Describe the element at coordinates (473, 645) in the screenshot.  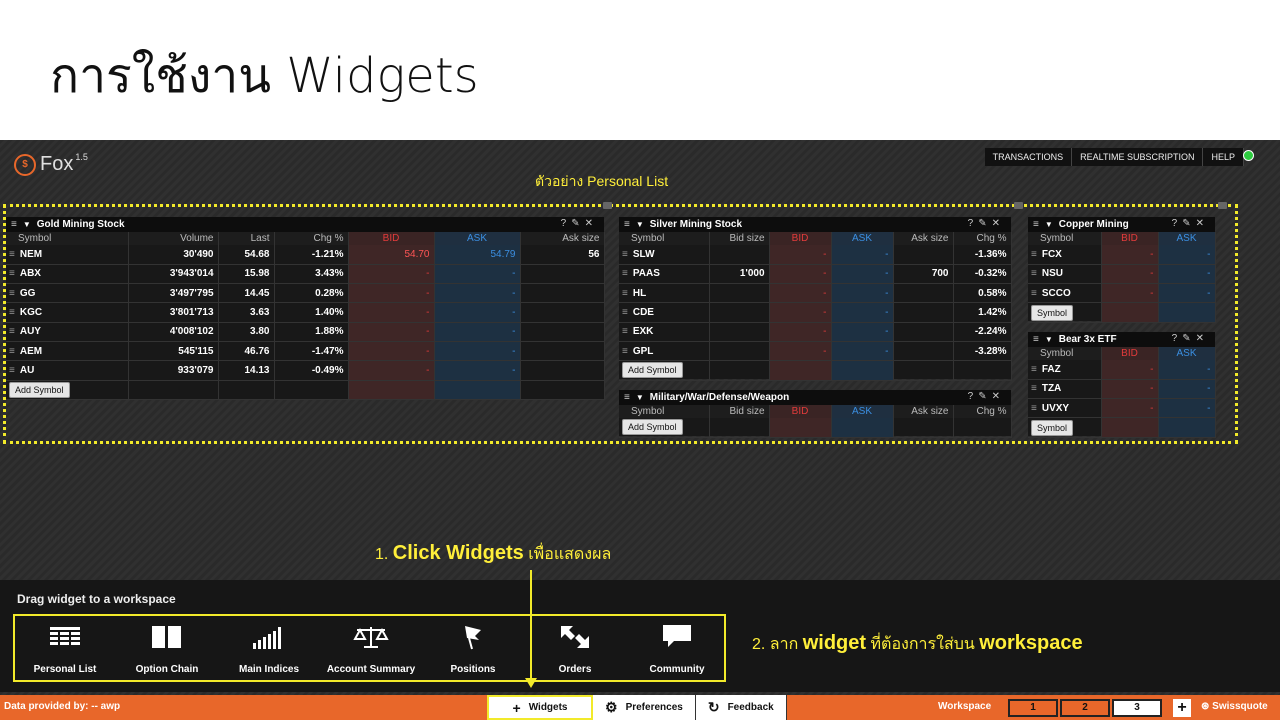
I see `palette-positions: Positions` at that location.